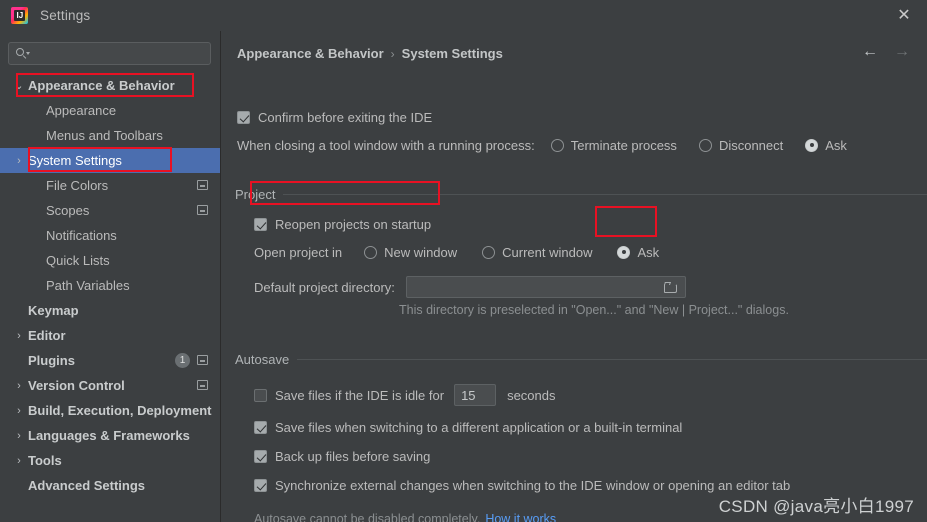 This screenshot has width=927, height=522. What do you see at coordinates (623, 145) in the screenshot?
I see `radio-label: Terminate process` at bounding box center [623, 145].